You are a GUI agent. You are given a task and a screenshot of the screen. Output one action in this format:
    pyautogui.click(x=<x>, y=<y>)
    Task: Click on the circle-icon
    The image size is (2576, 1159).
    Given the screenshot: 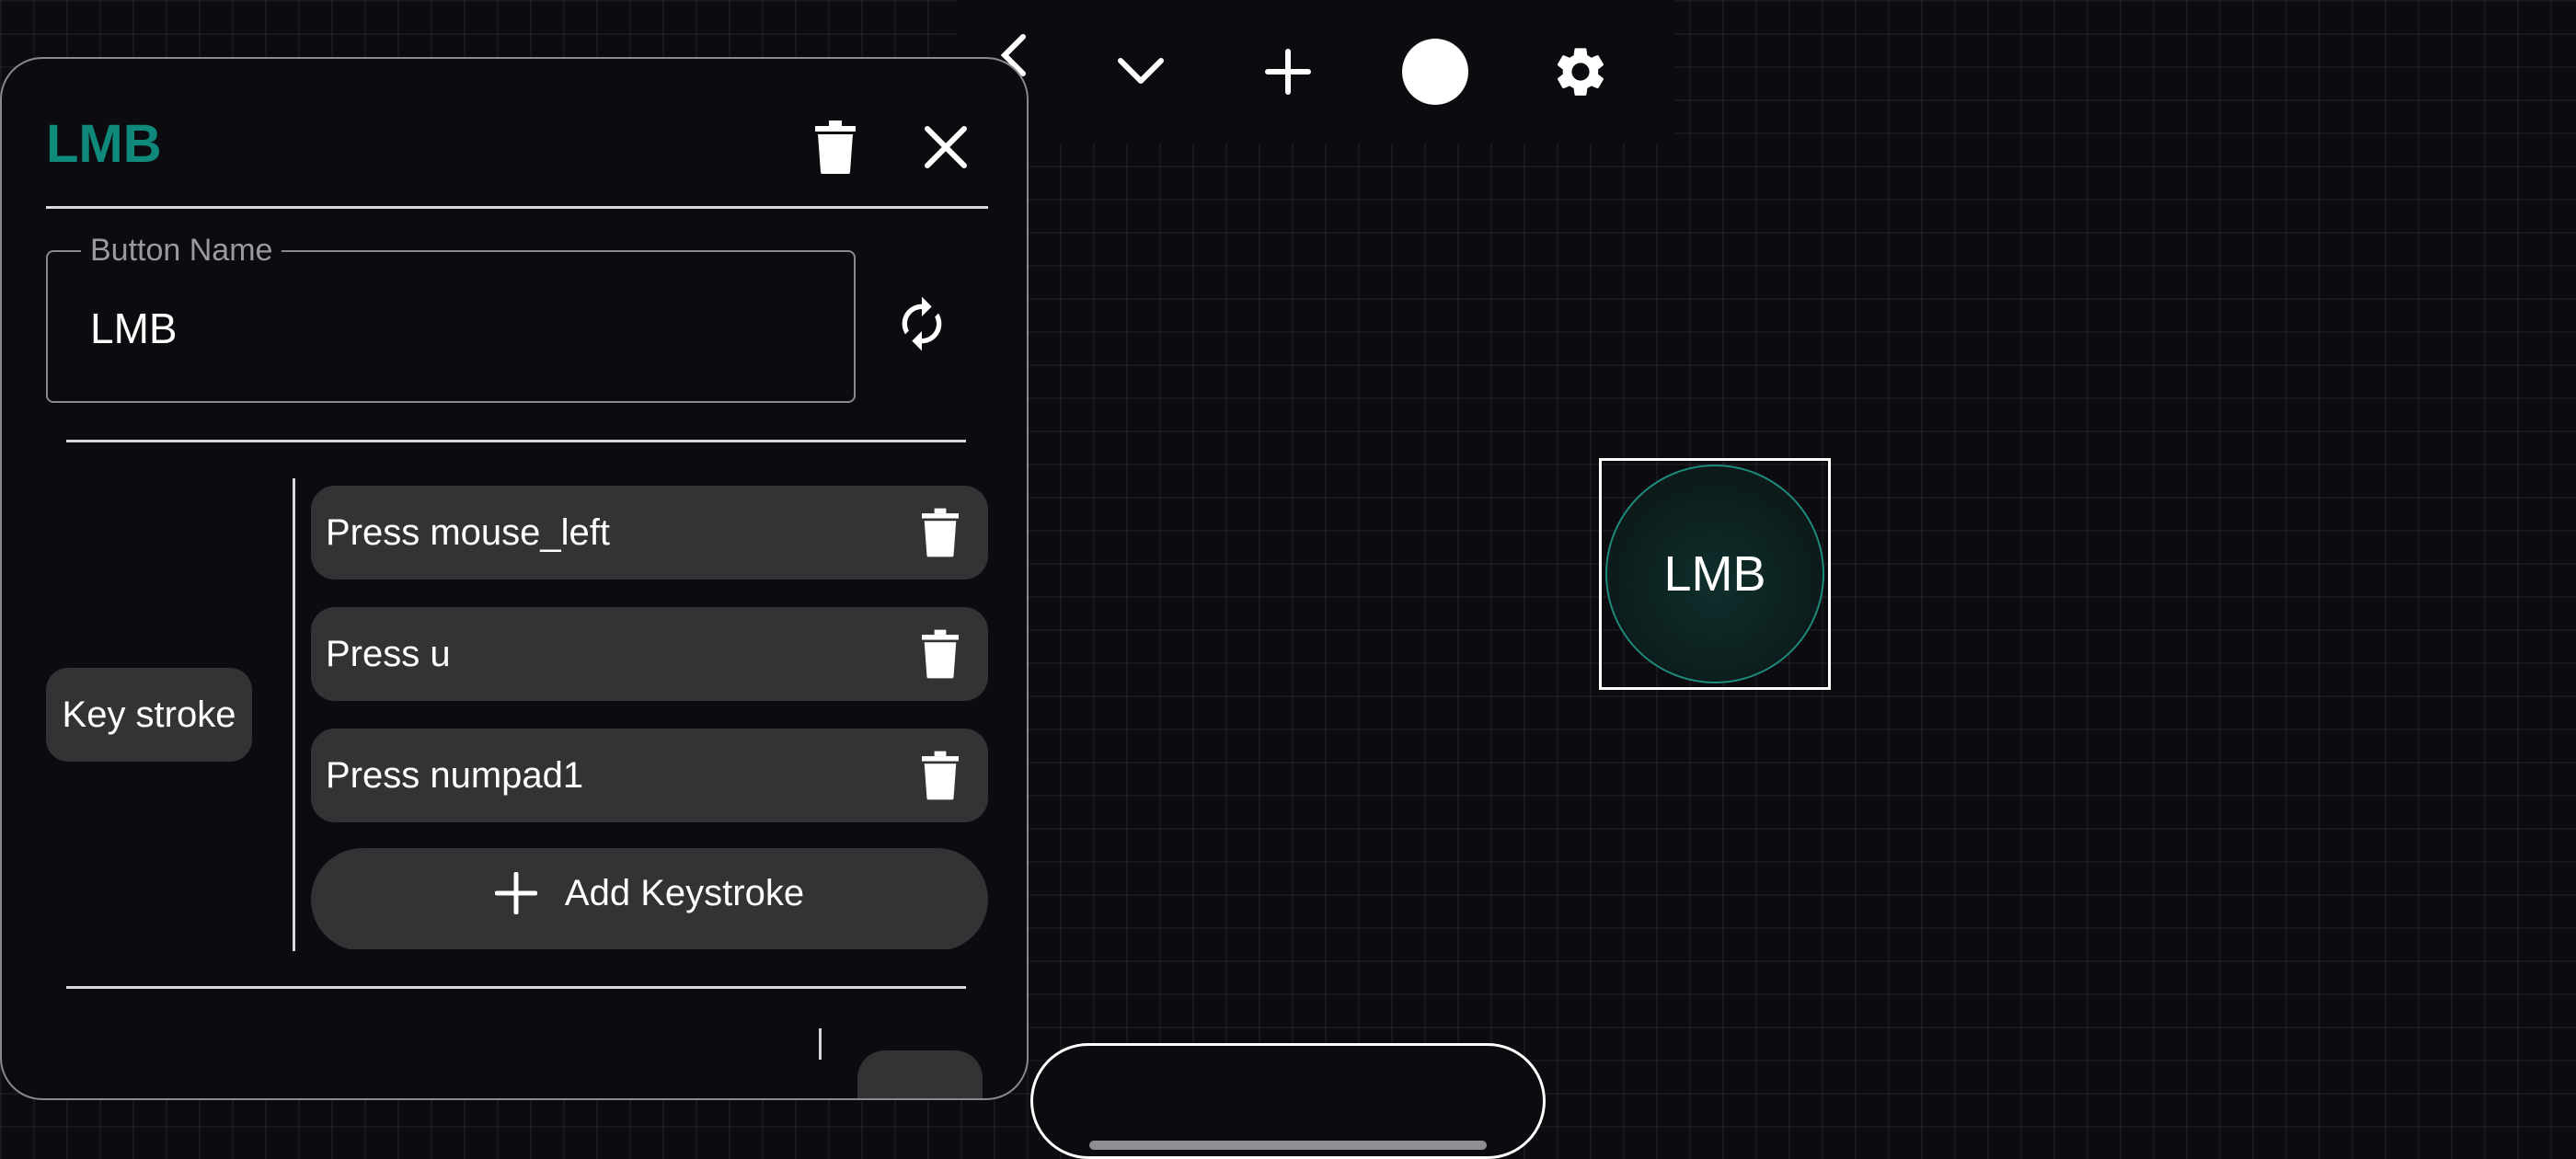 What is the action you would take?
    pyautogui.click(x=1435, y=72)
    